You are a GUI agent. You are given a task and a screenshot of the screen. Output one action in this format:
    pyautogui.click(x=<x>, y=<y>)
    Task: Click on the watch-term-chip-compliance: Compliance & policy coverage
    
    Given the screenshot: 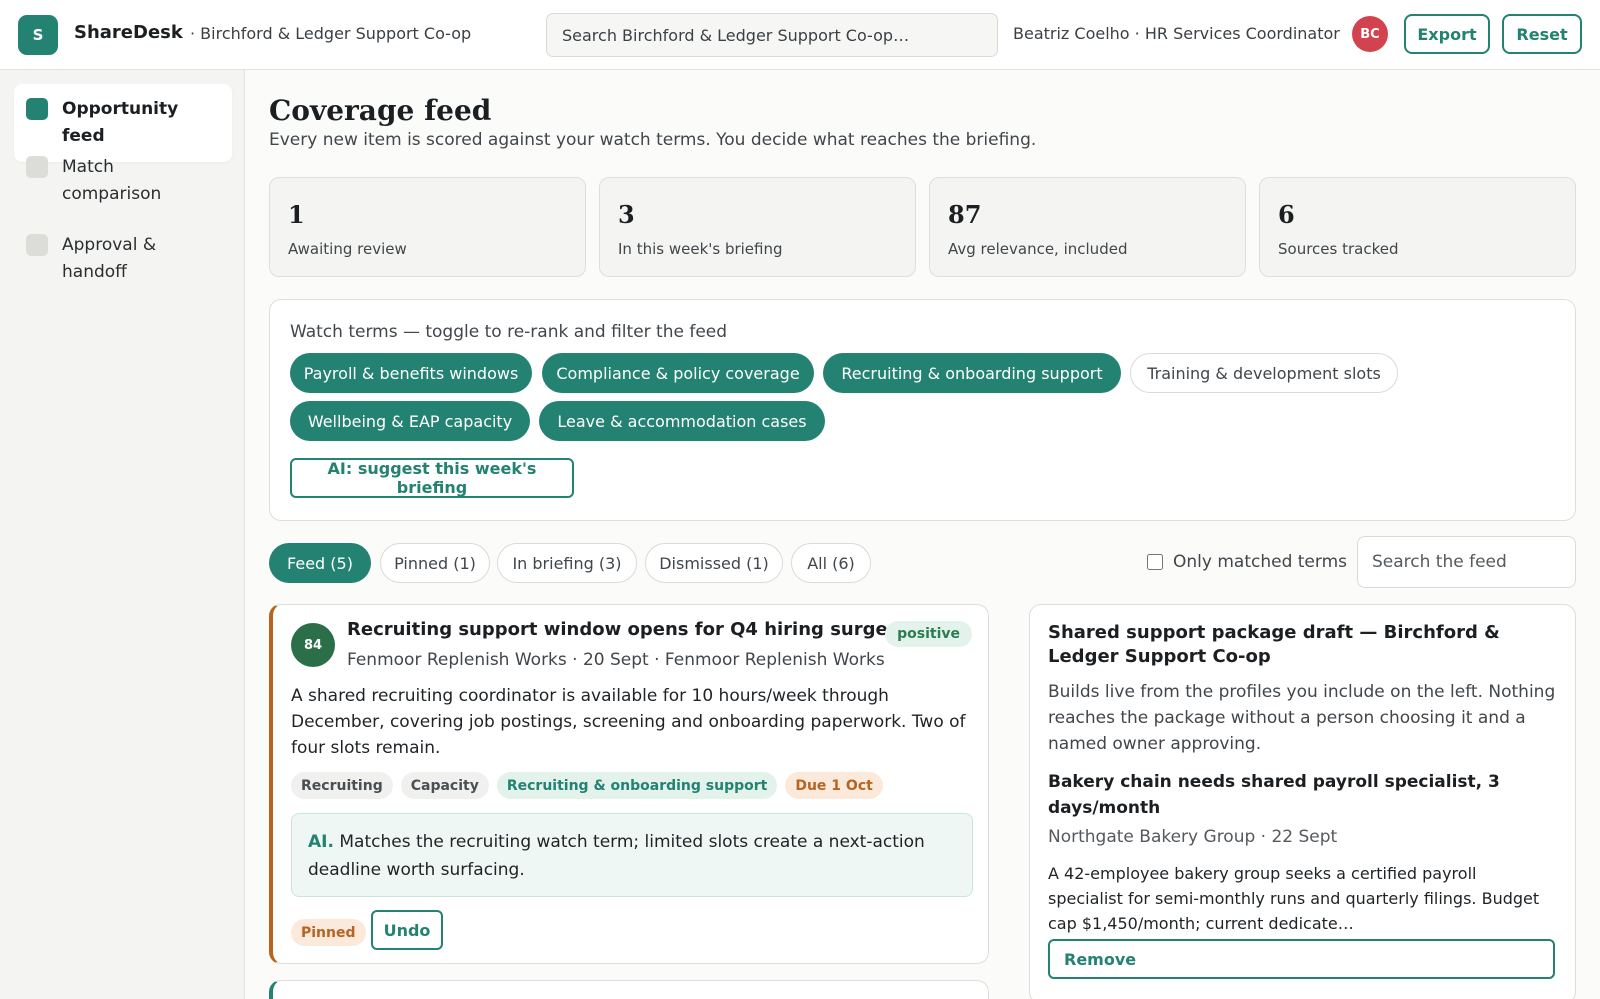 What is the action you would take?
    pyautogui.click(x=678, y=373)
    